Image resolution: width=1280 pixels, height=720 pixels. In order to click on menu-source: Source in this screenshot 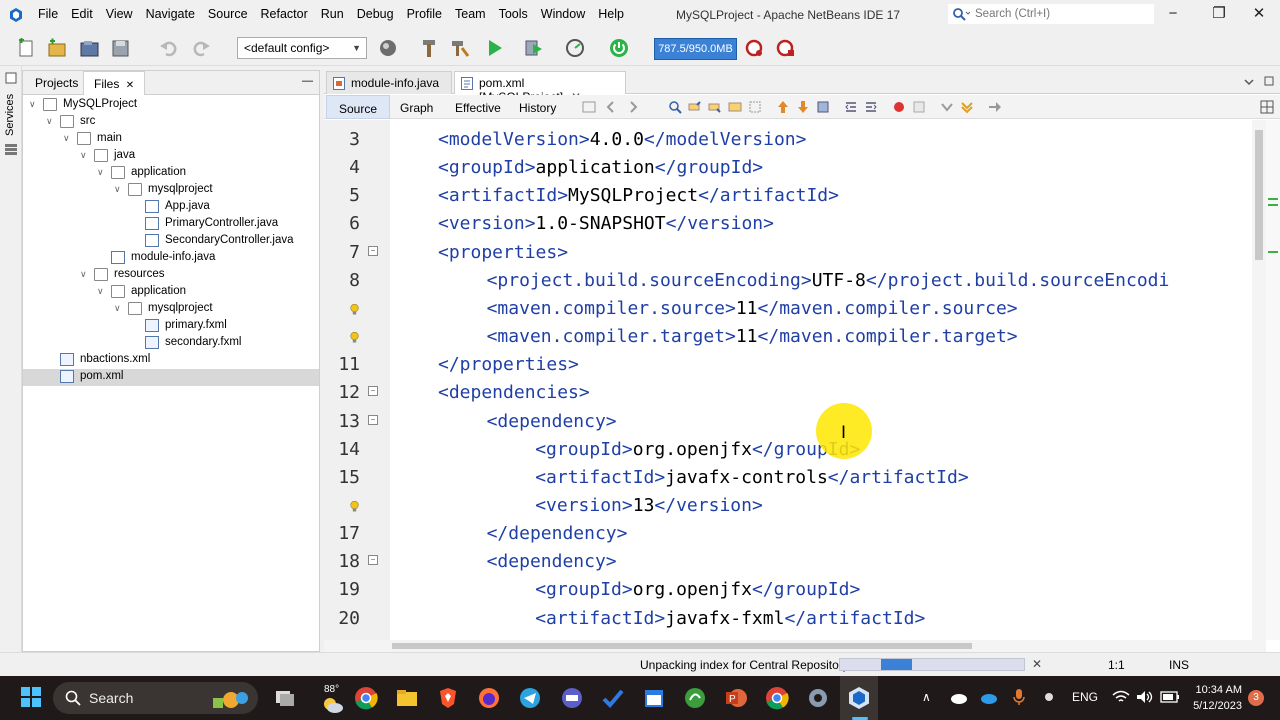, I will do `click(232, 14)`.